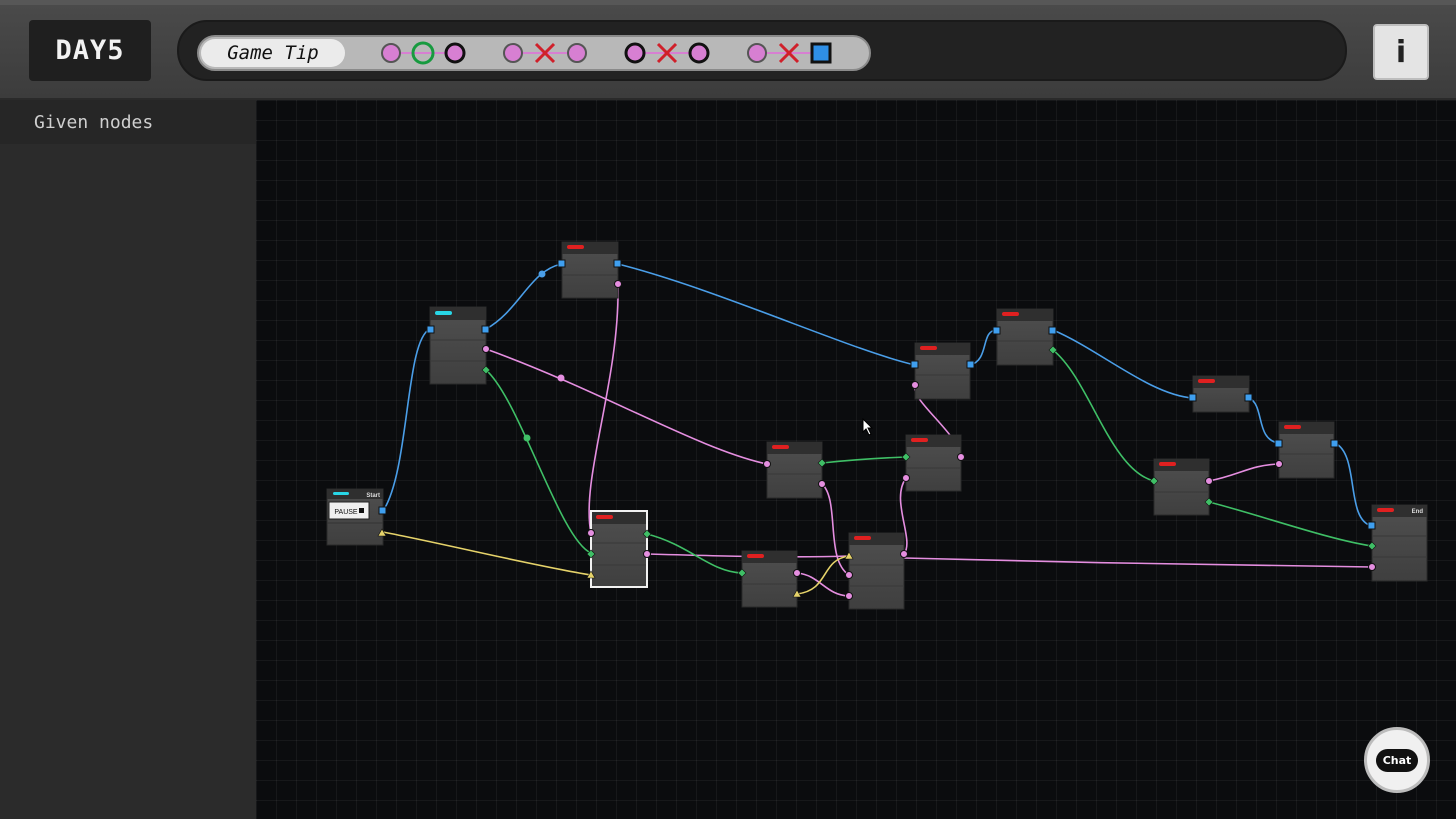  What do you see at coordinates (346, 512) in the screenshot?
I see `pause-button-label: PAUSE` at bounding box center [346, 512].